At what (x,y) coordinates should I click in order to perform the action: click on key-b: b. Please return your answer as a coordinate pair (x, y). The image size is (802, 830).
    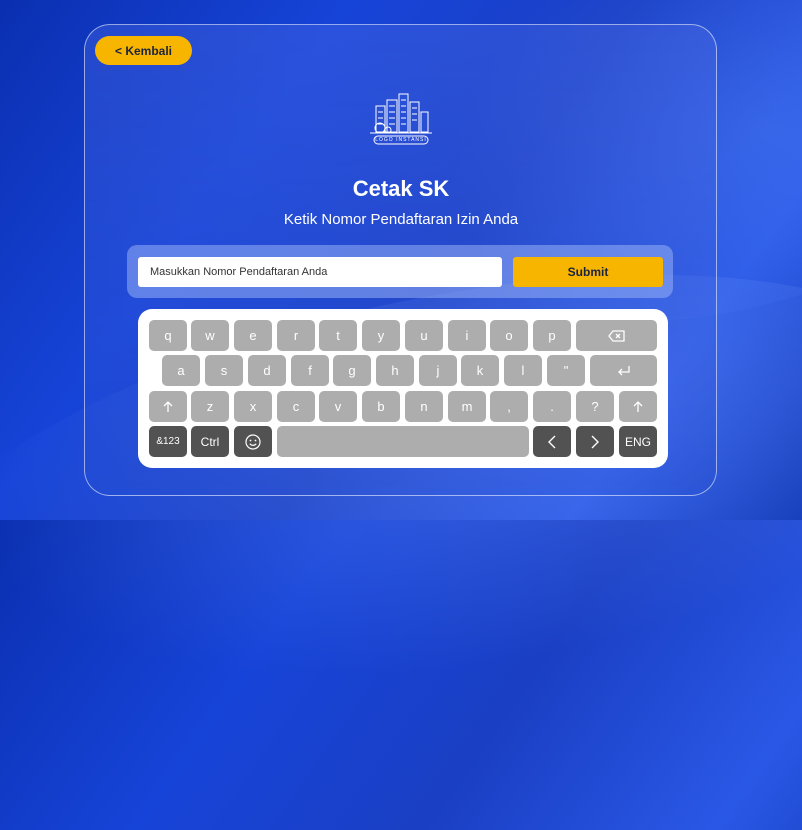
    Looking at the image, I should click on (381, 406).